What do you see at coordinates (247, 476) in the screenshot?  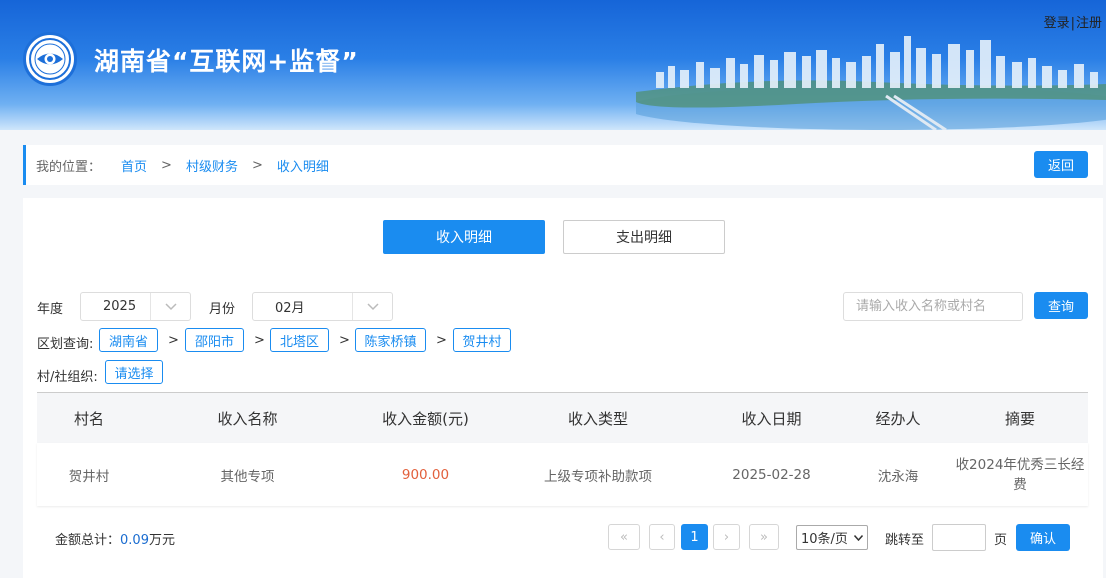 I see `cell-income-name: 其他专项` at bounding box center [247, 476].